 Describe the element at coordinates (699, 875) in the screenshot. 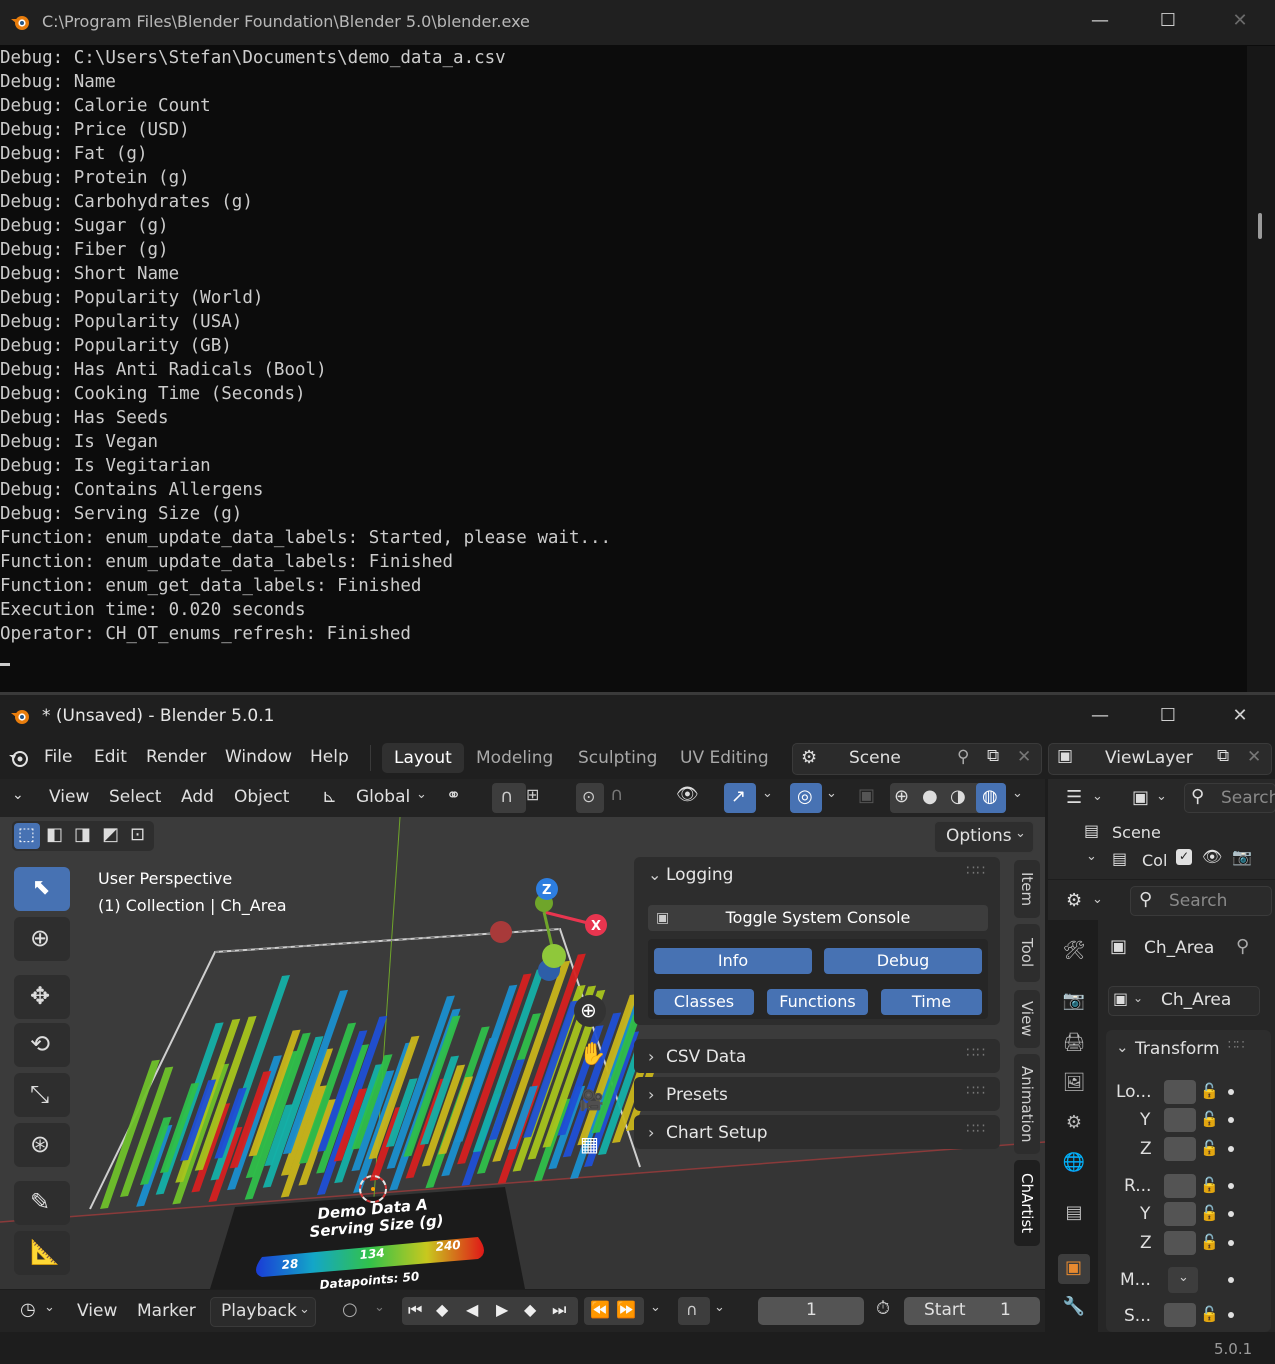

I see `logging-panel-title: Logging` at that location.